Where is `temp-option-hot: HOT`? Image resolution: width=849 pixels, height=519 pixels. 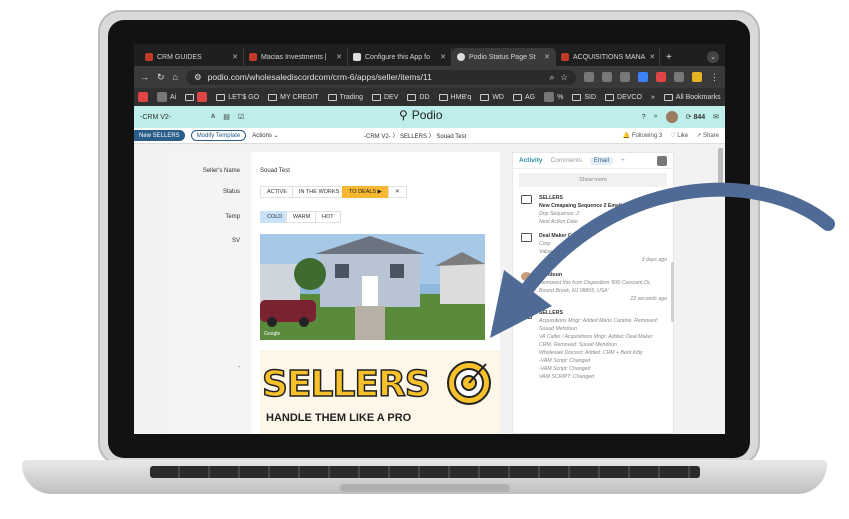
temp-option-hot: HOT is located at coordinates (328, 217).